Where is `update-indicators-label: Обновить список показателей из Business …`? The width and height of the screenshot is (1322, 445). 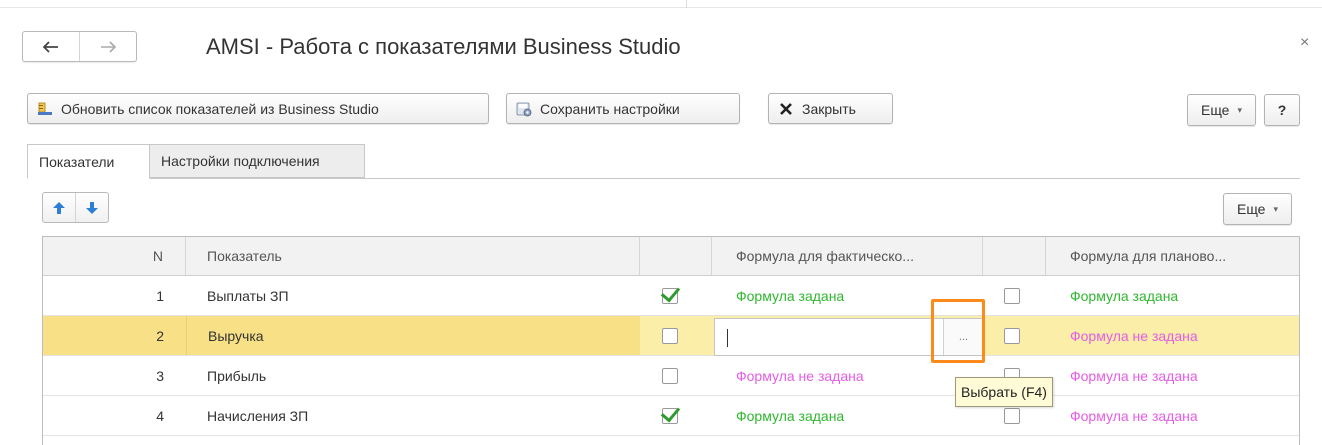
update-indicators-label: Обновить список показателей из Business … is located at coordinates (220, 108).